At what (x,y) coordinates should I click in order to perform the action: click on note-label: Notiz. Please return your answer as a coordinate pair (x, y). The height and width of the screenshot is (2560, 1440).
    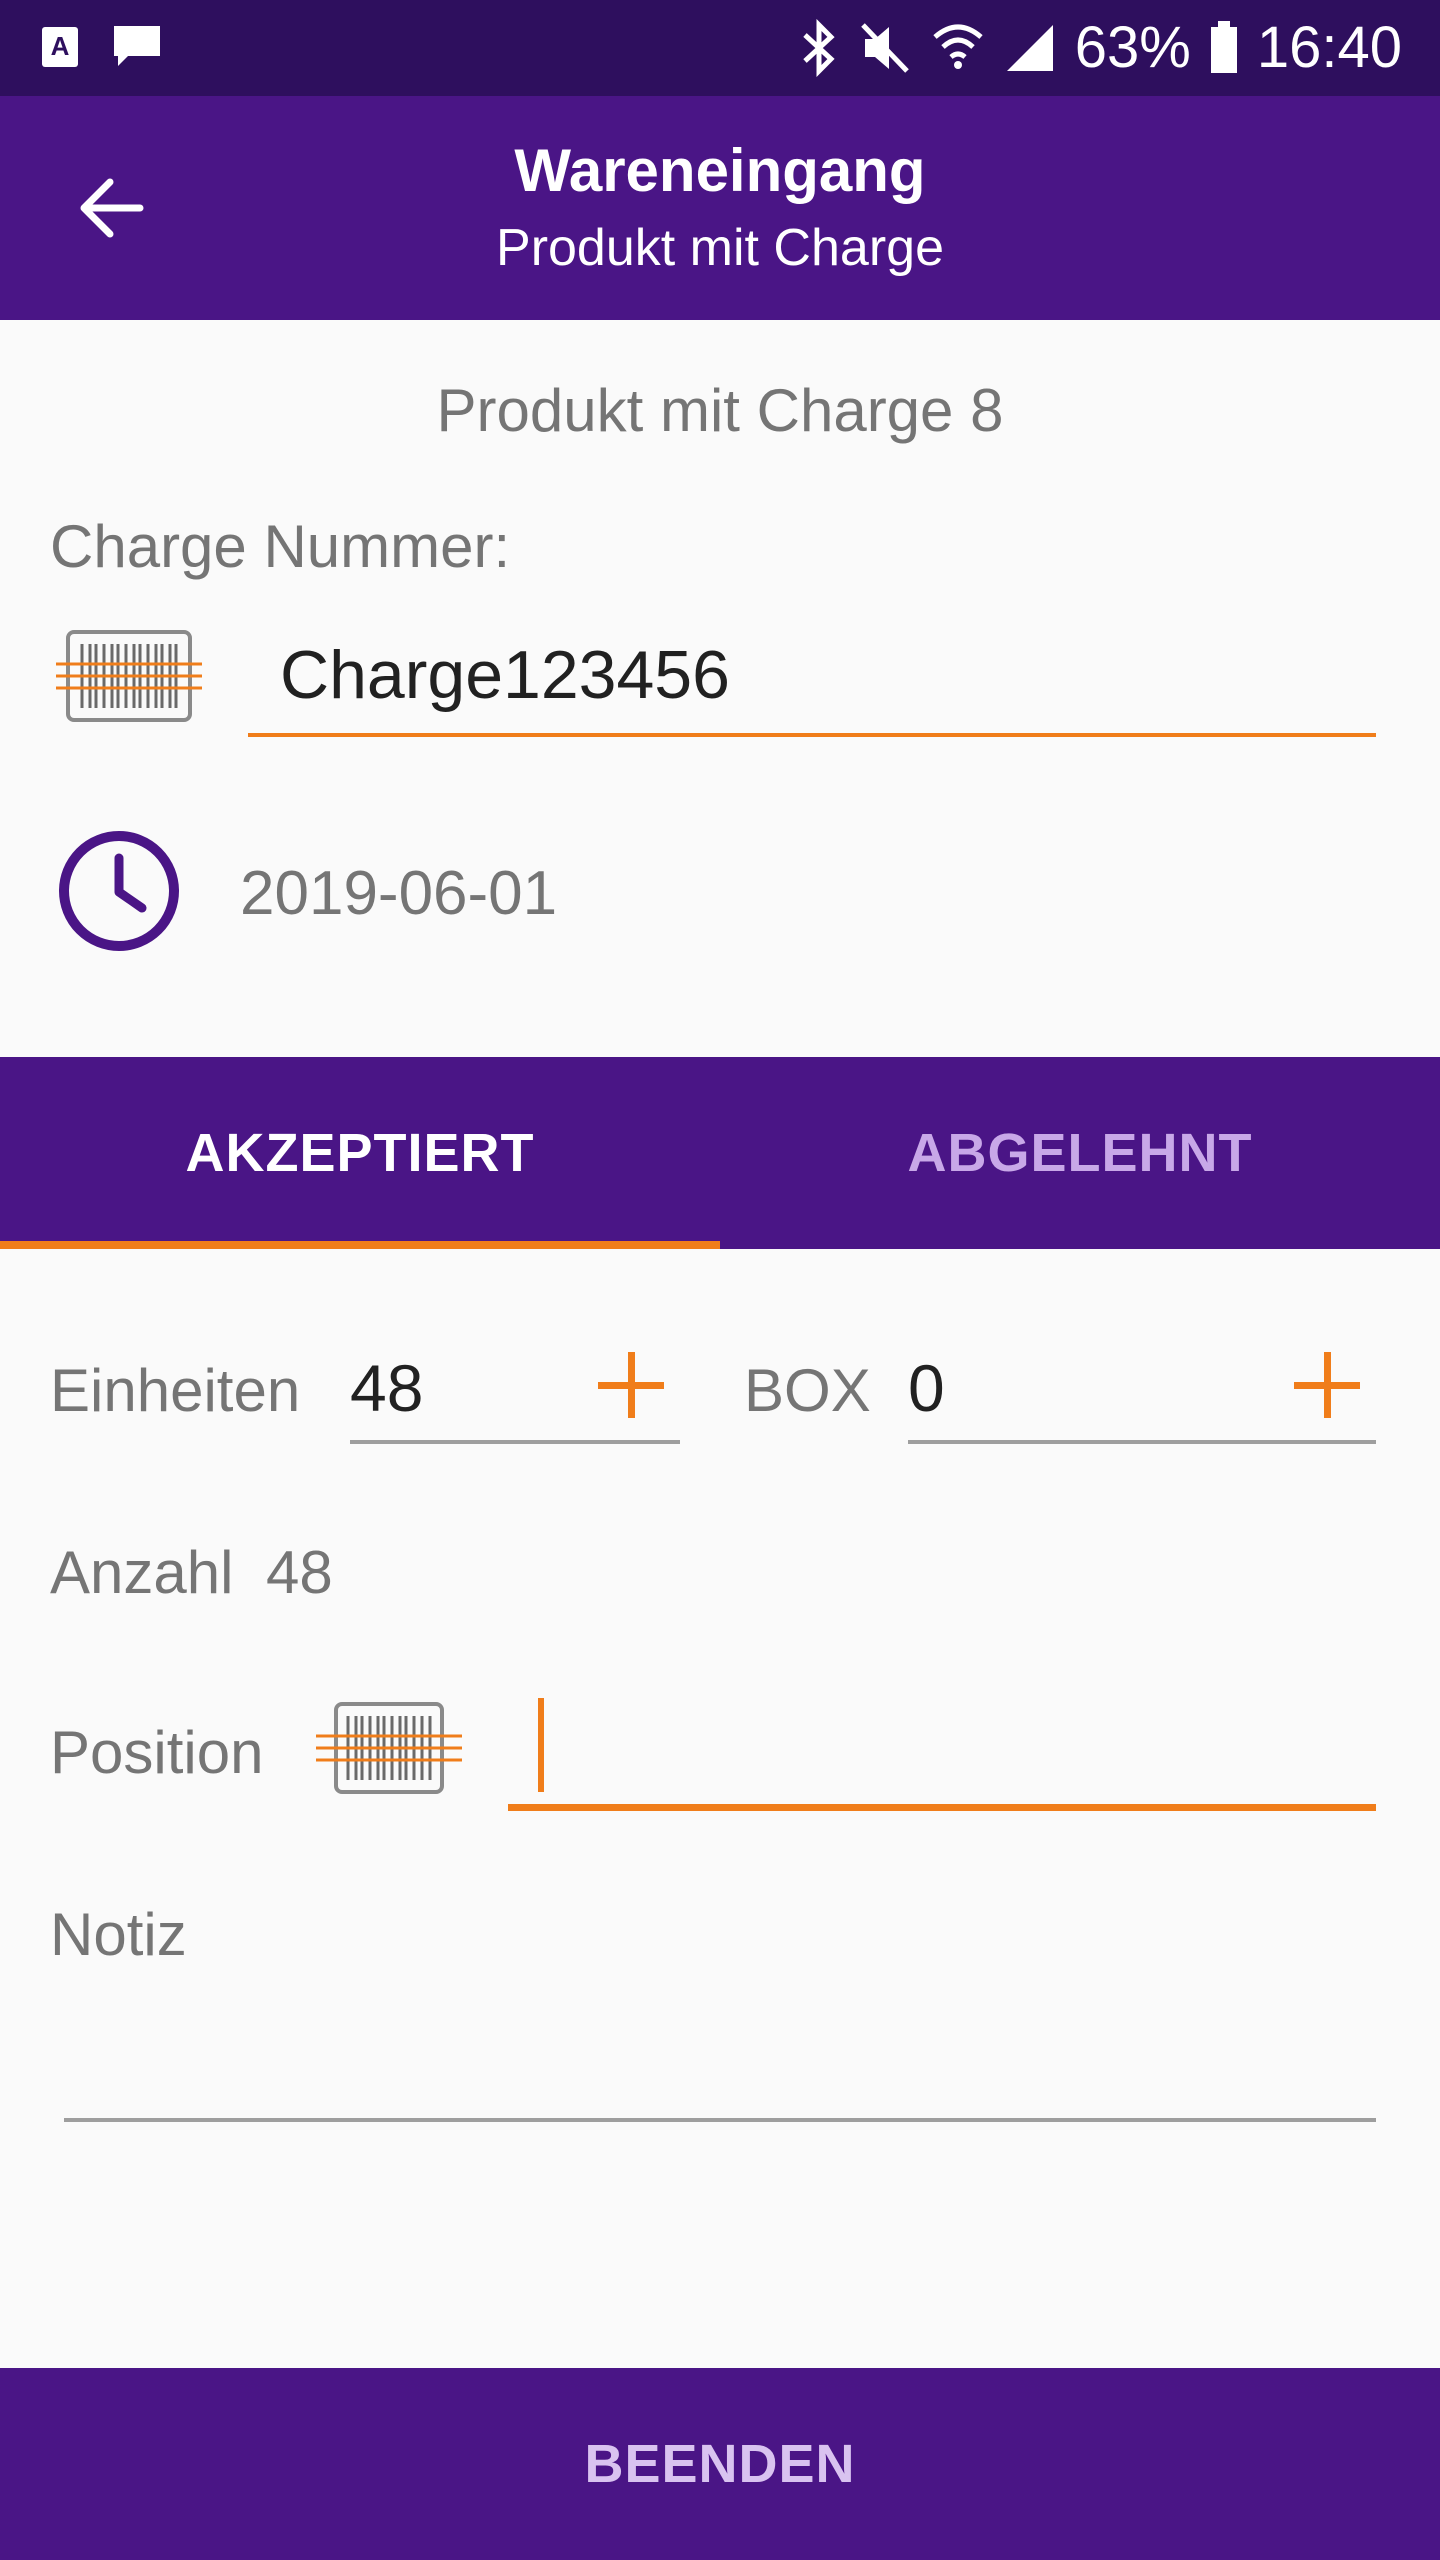
    Looking at the image, I should click on (118, 1934).